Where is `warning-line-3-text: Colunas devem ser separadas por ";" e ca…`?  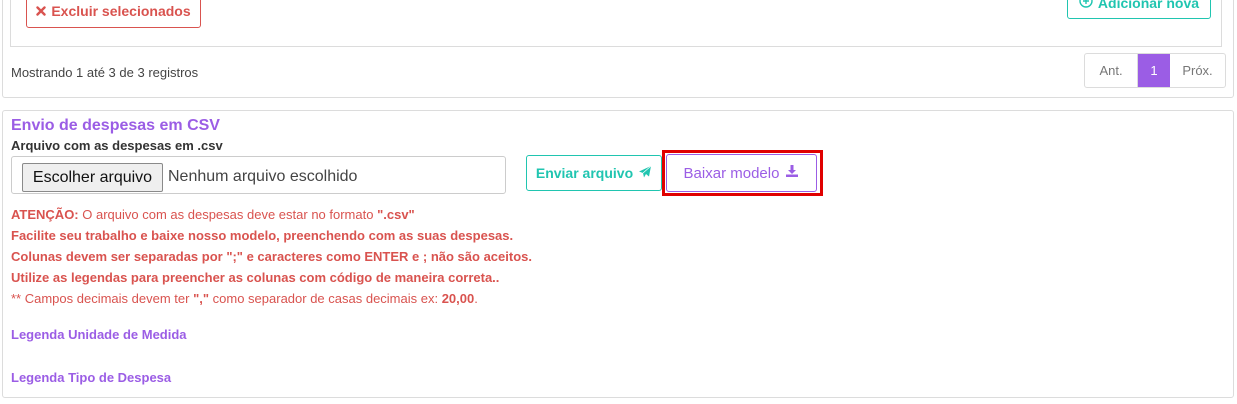 warning-line-3-text: Colunas devem ser separadas por ";" e ca… is located at coordinates (271, 256).